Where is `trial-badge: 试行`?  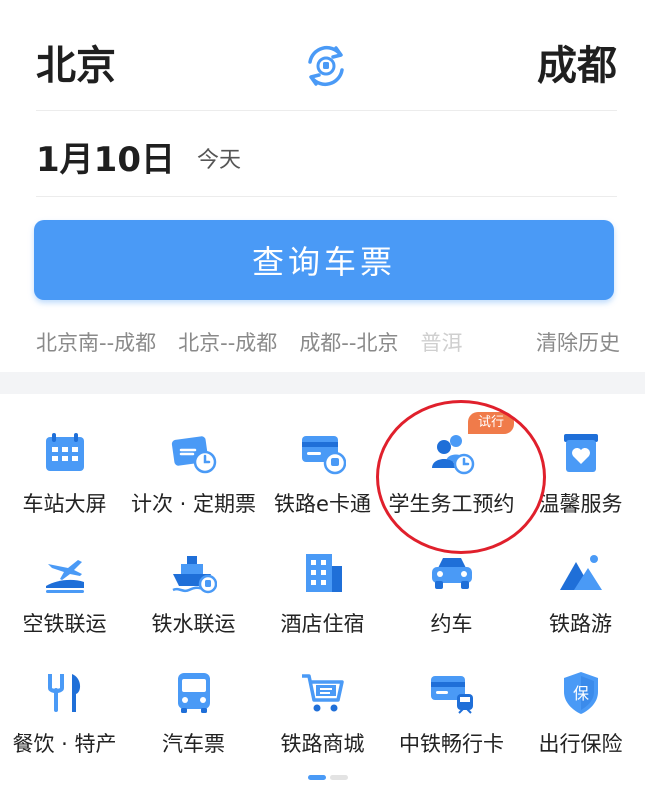 trial-badge: 试行 is located at coordinates (491, 423).